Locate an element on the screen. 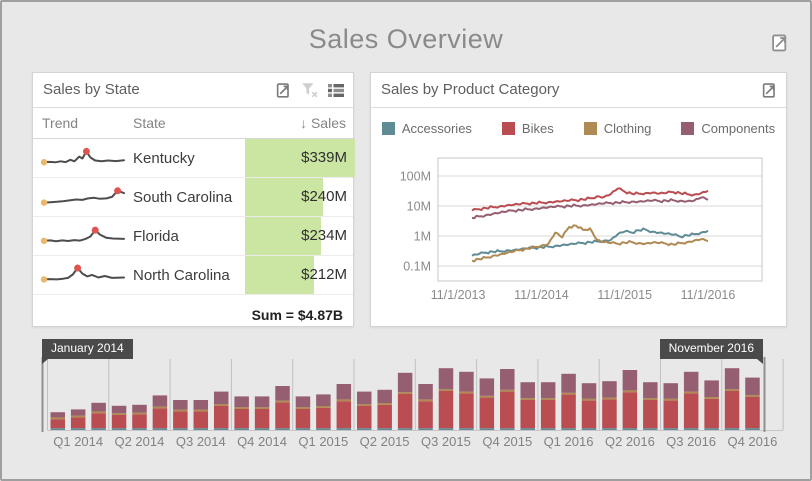 Image resolution: width=812 pixels, height=481 pixels. legend-item-components: Components is located at coordinates (728, 128).